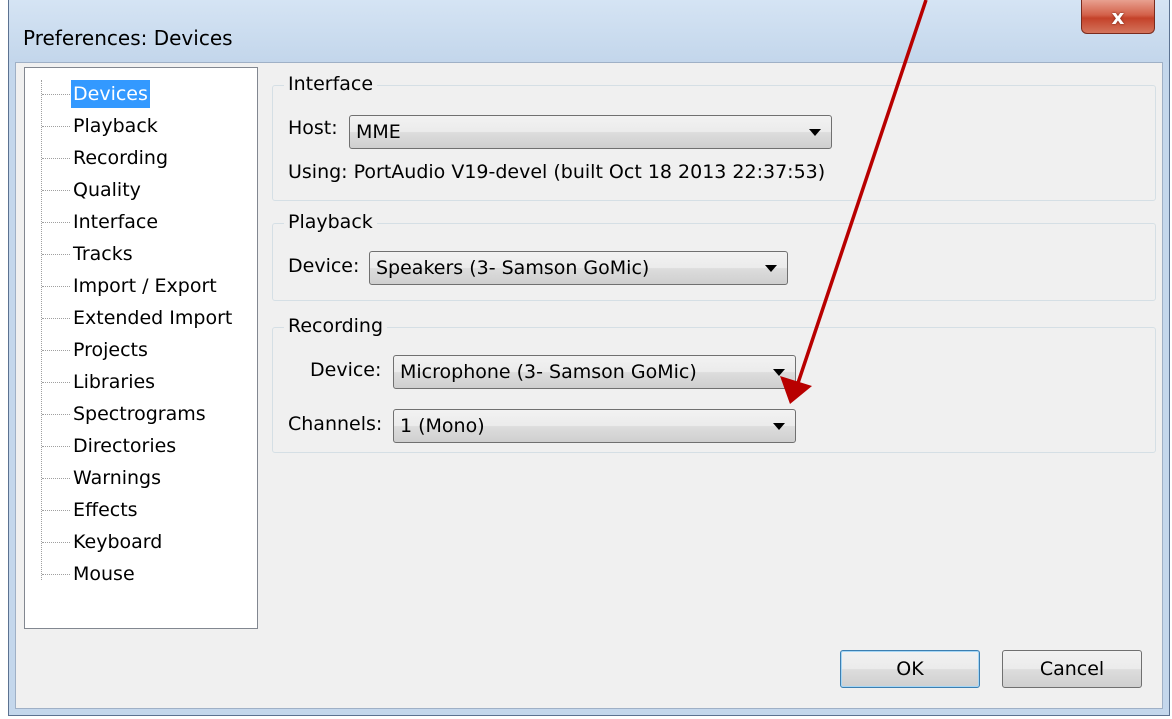 This screenshot has width=1172, height=719. I want to click on playback-device-label: Device:, so click(324, 266).